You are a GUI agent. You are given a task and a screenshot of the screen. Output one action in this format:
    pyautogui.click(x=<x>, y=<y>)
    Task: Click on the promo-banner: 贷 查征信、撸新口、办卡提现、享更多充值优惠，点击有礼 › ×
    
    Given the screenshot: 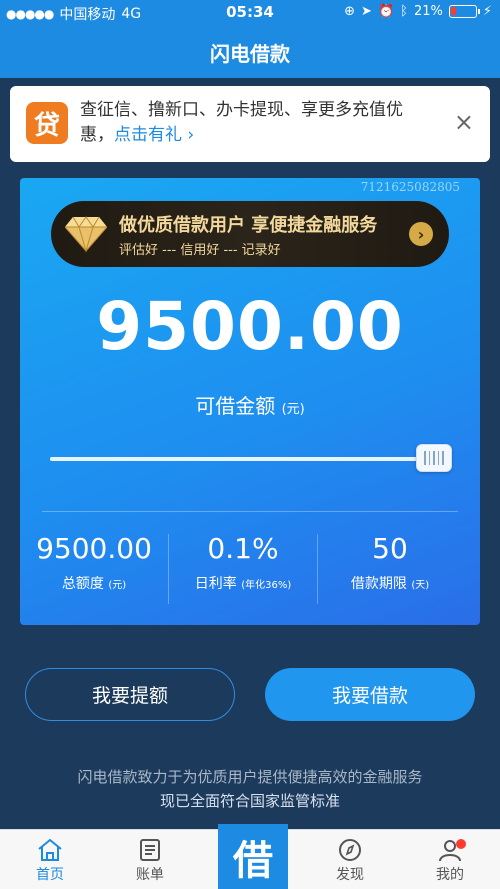 What is the action you would take?
    pyautogui.click(x=250, y=124)
    